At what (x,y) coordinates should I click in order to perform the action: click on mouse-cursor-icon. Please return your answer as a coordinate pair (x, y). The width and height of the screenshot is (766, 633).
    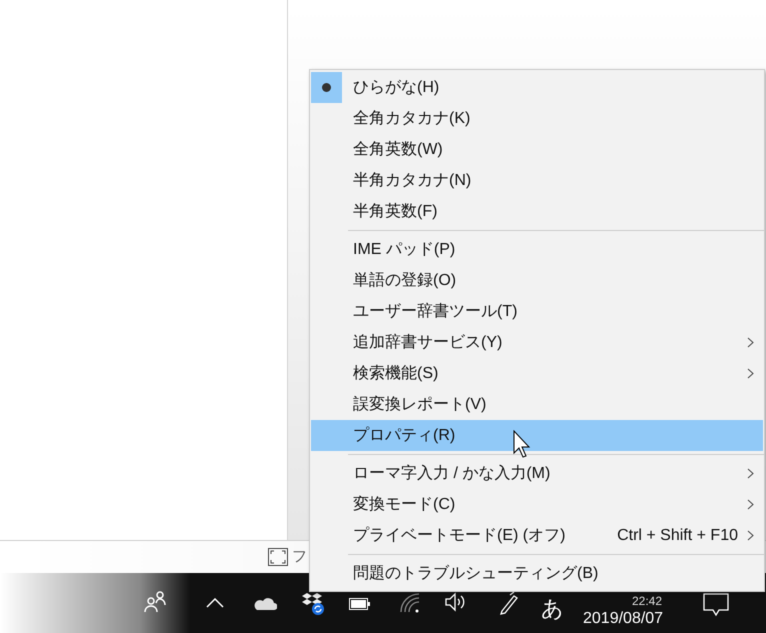
    Looking at the image, I should click on (523, 445).